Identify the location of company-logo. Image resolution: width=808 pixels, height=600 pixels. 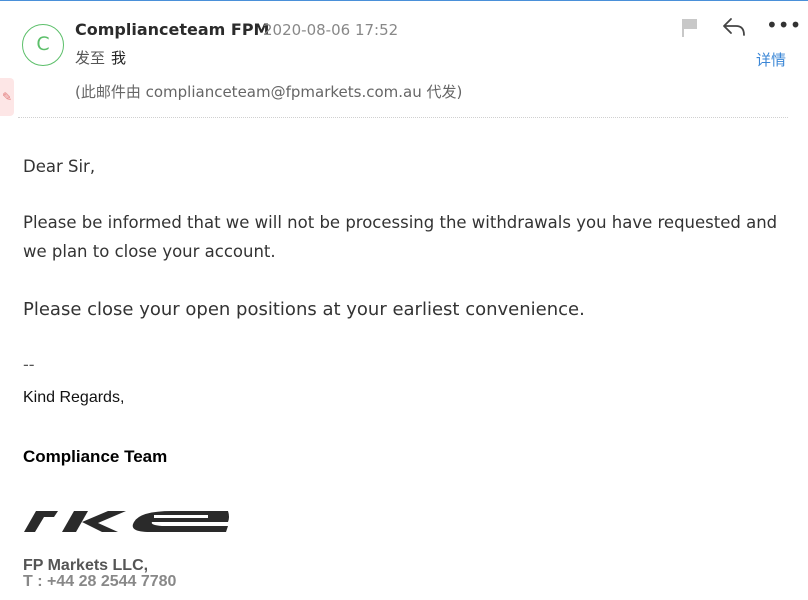
(126, 521).